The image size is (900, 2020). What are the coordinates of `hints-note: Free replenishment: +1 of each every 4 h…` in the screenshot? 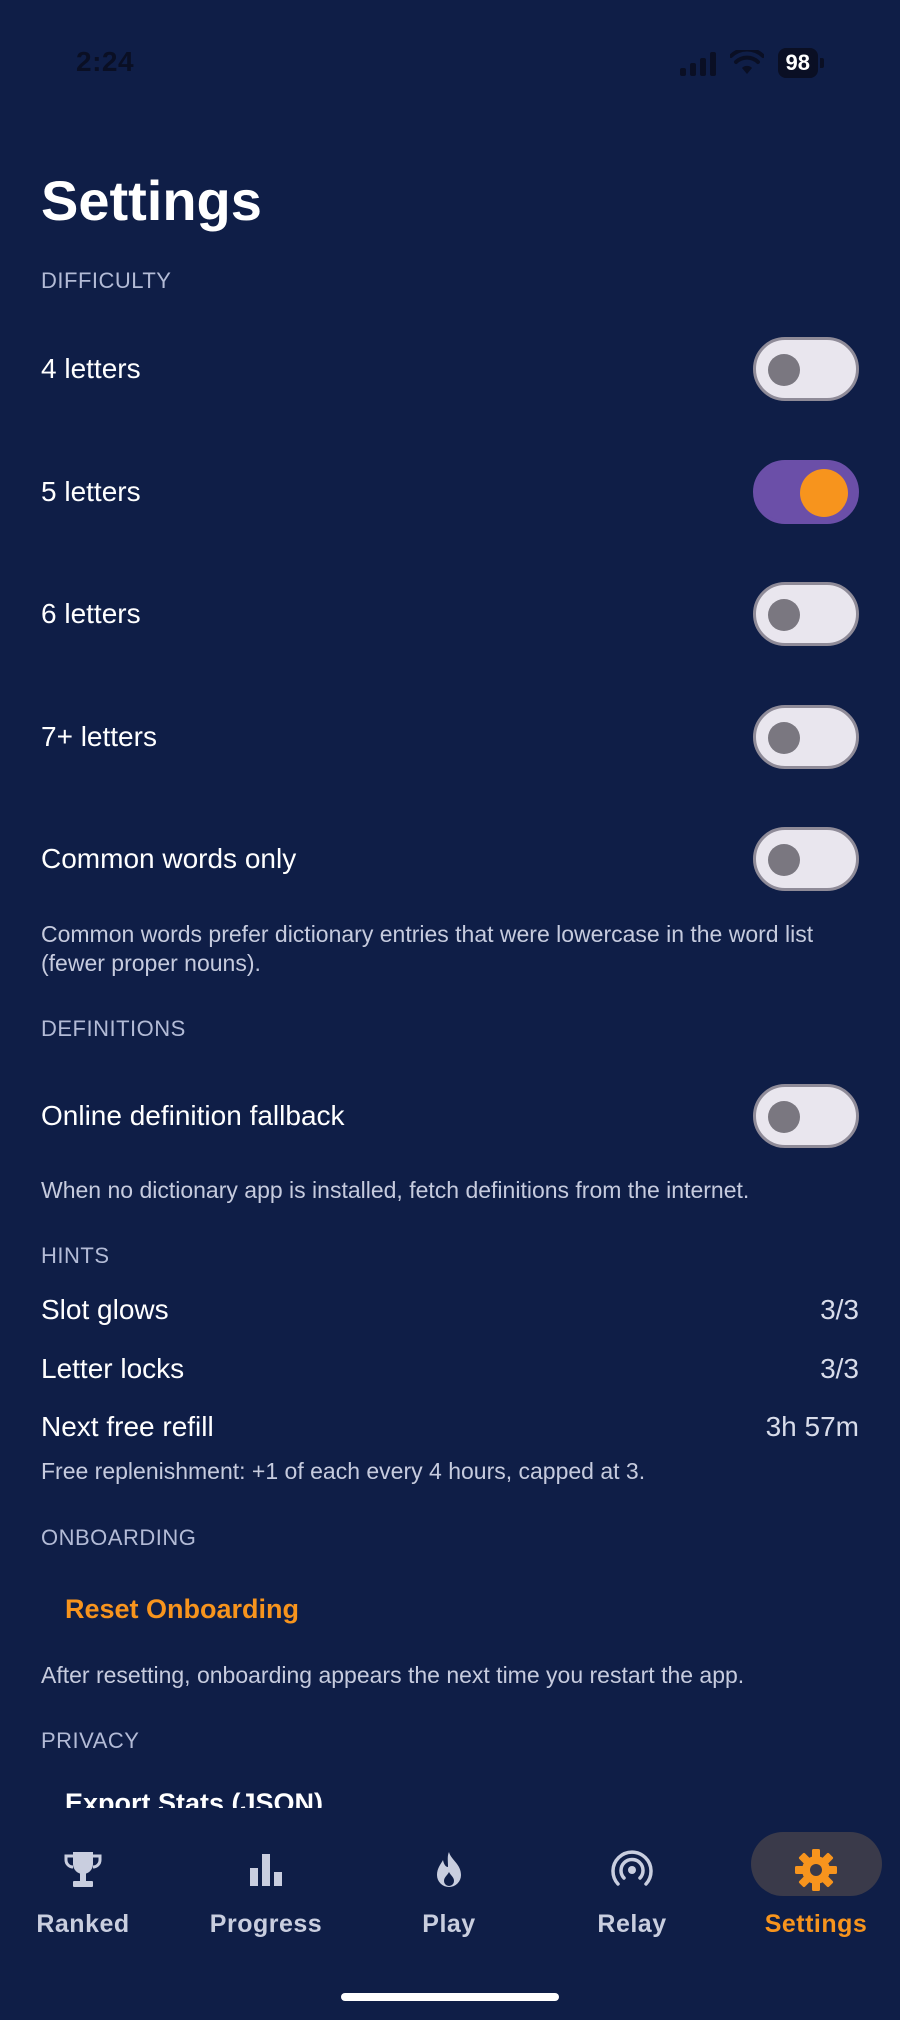 It's located at (343, 1471).